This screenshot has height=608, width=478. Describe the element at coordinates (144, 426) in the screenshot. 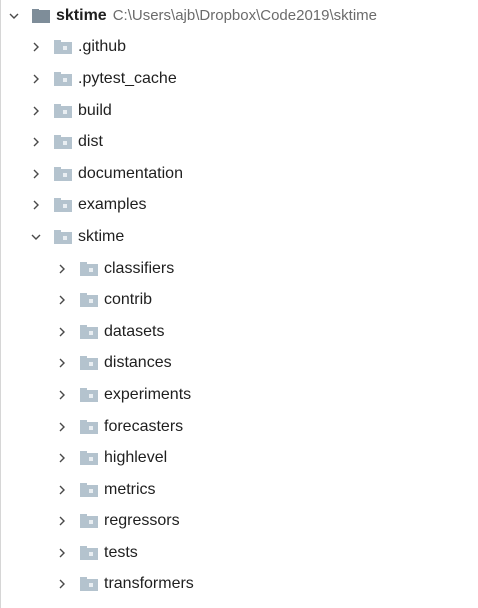

I see `folder-label: forecasters` at that location.